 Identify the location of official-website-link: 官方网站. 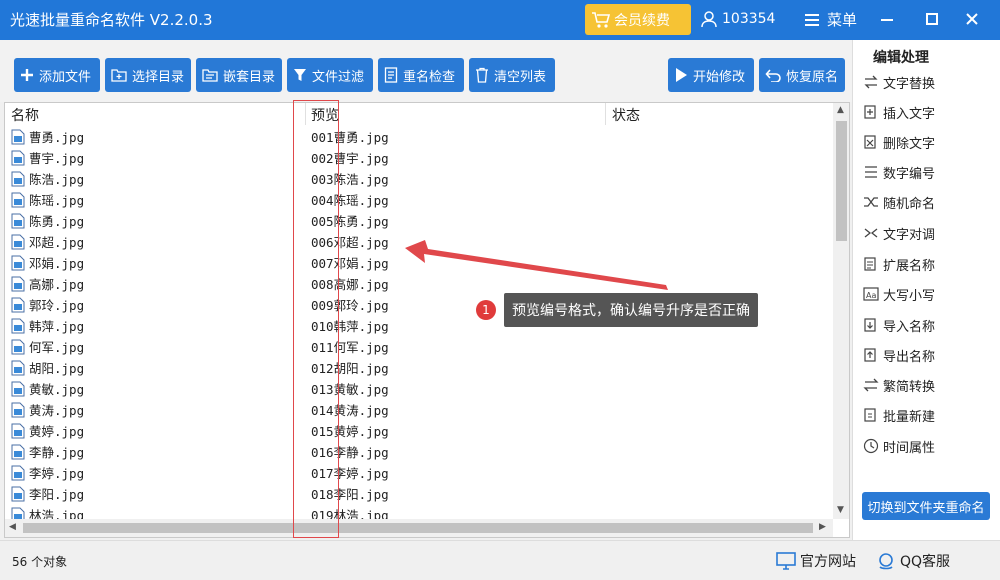
(816, 561).